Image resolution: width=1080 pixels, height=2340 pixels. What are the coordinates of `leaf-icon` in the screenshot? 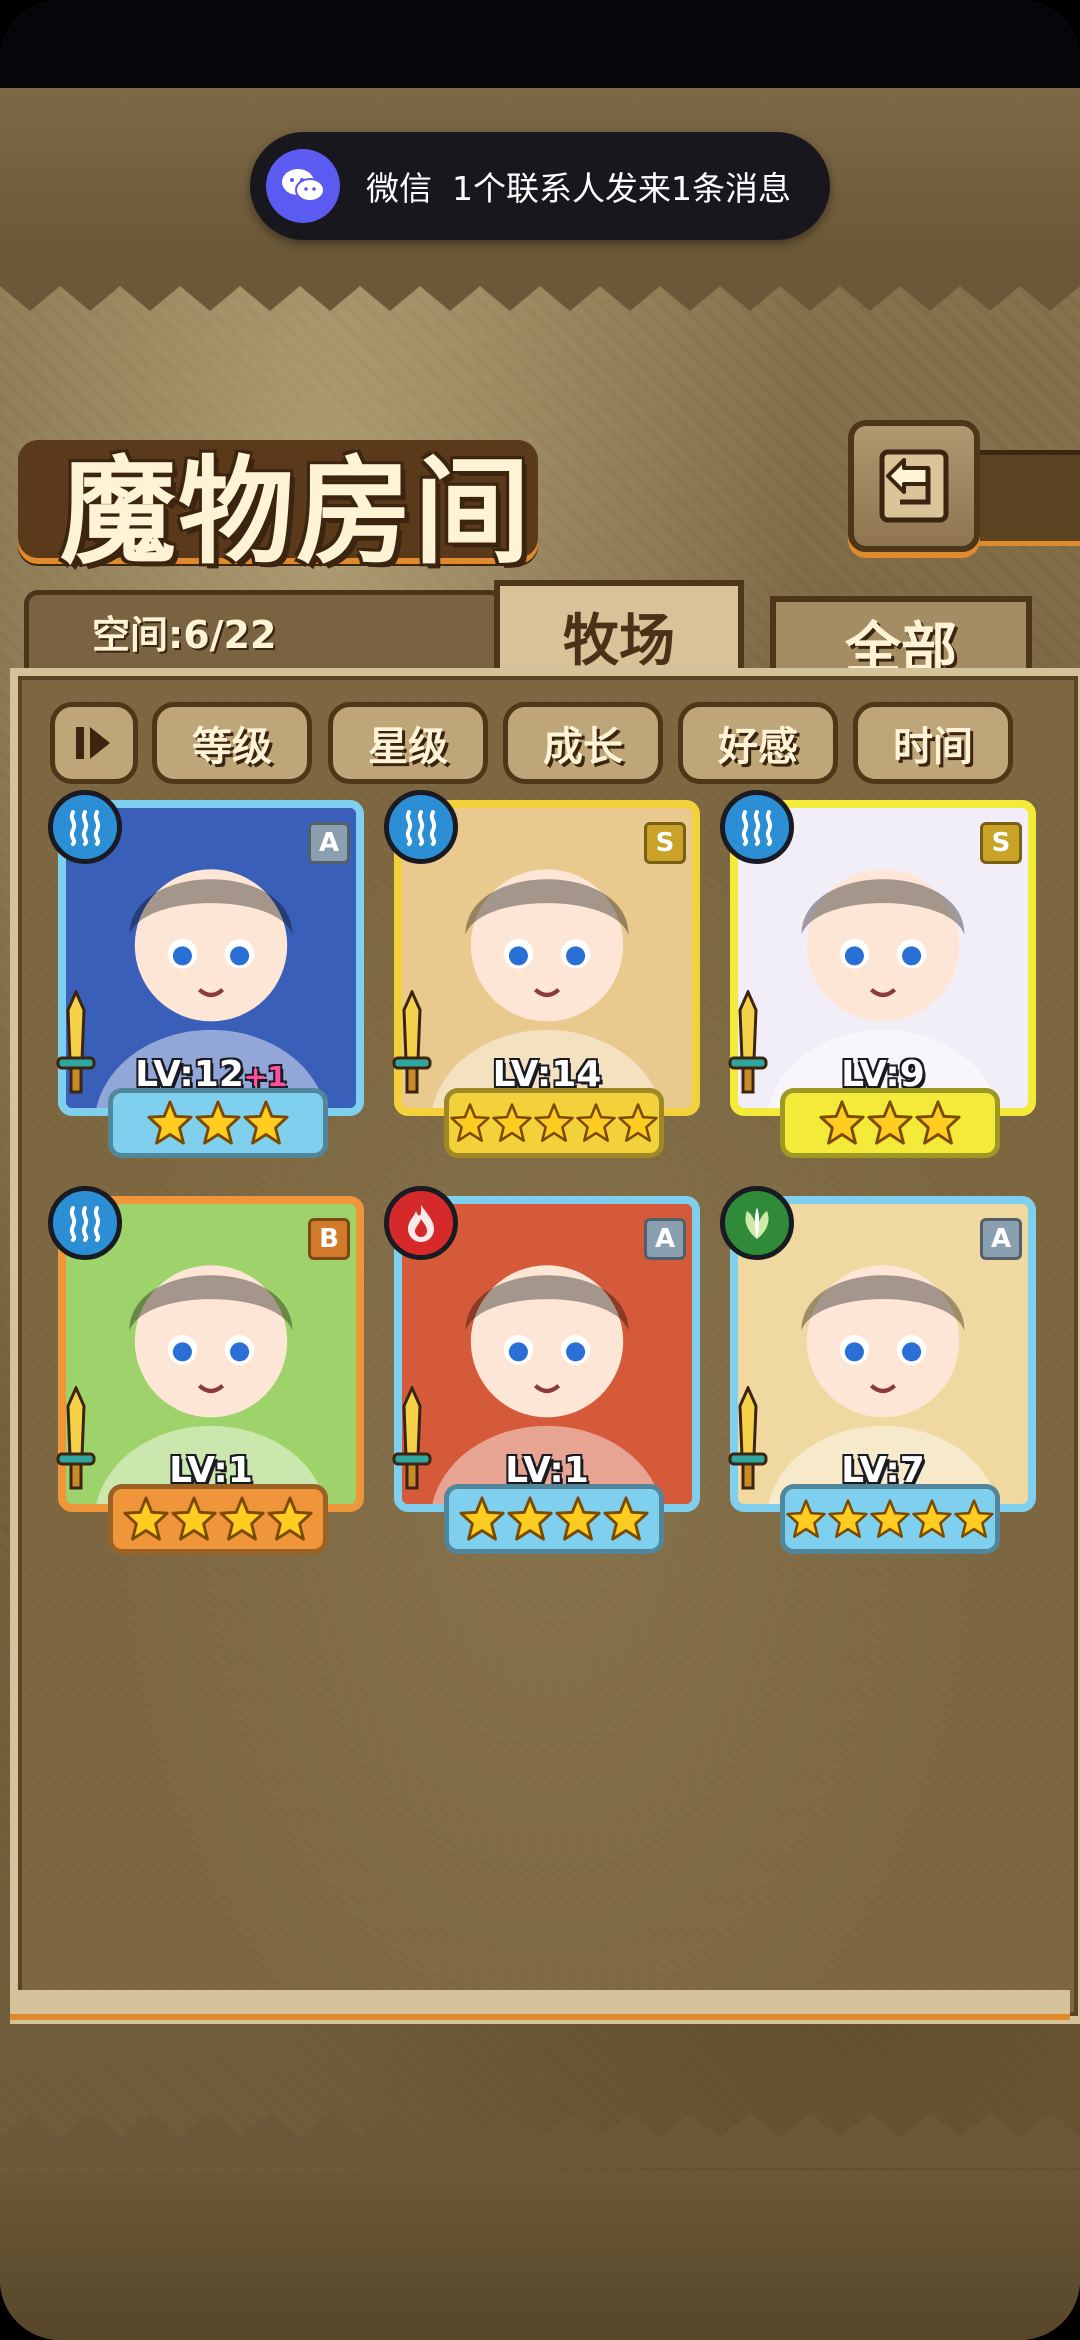 It's located at (757, 1223).